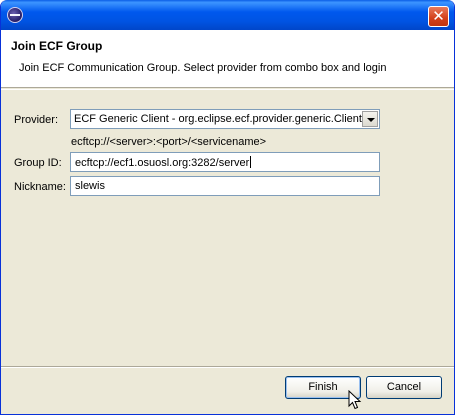  I want to click on group-id-input: ecftcp://ecf1.osuosl.org:3282/server, so click(225, 162).